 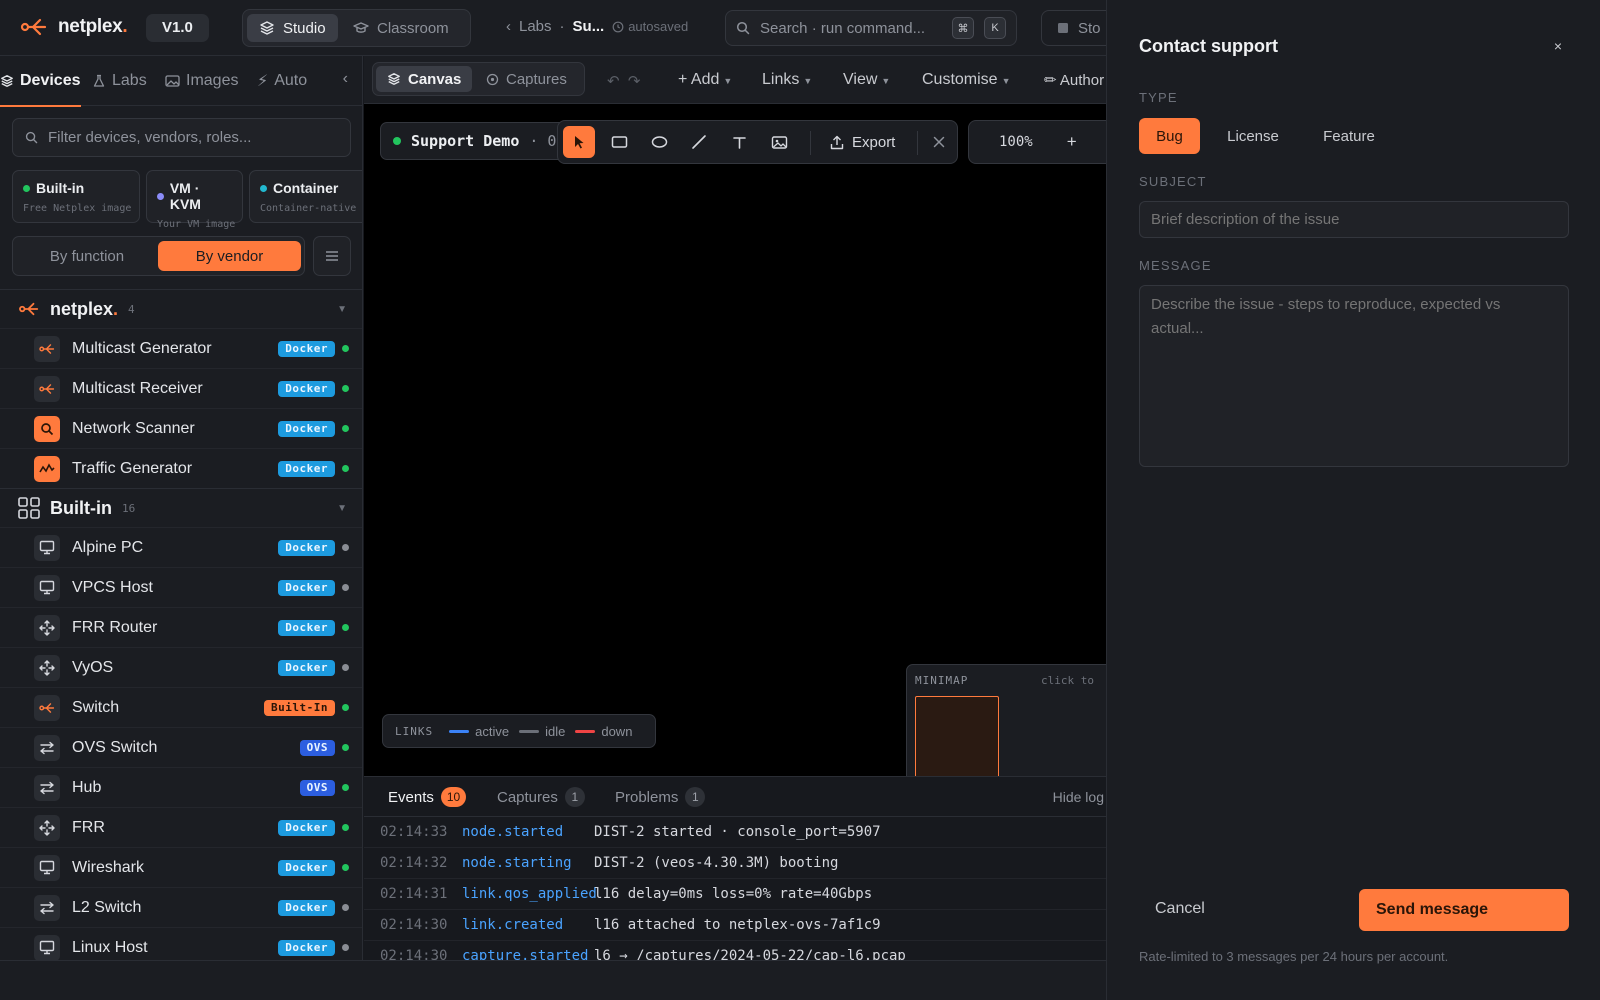 I want to click on close-drawing-toolbar-button, so click(x=939, y=142).